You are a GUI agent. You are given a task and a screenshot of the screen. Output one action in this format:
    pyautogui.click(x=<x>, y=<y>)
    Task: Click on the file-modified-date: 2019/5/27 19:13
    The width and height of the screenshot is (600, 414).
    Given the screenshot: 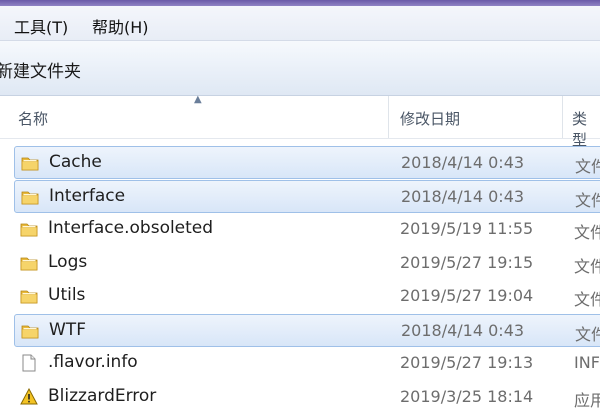 What is the action you would take?
    pyautogui.click(x=467, y=362)
    